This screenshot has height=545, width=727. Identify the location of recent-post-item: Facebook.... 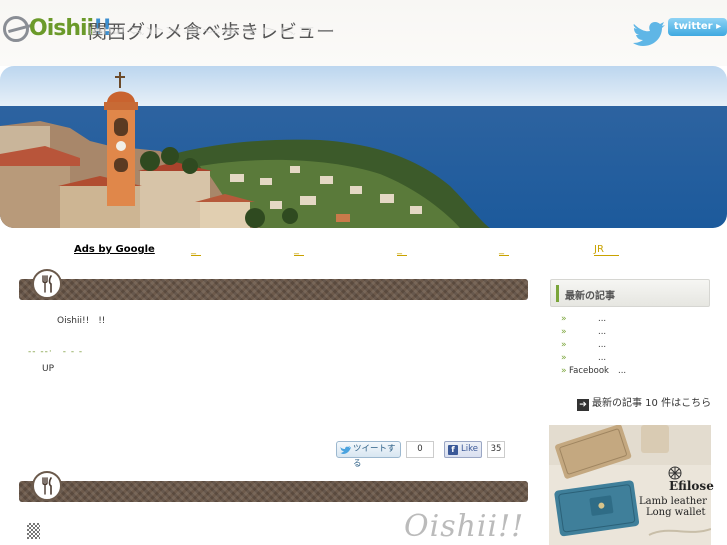
(593, 371).